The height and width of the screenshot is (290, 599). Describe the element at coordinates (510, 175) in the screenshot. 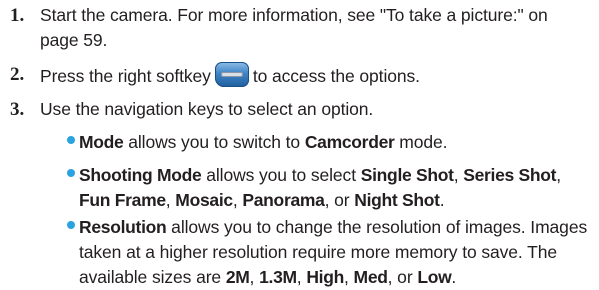

I see `option-keyword: Series Shot` at that location.